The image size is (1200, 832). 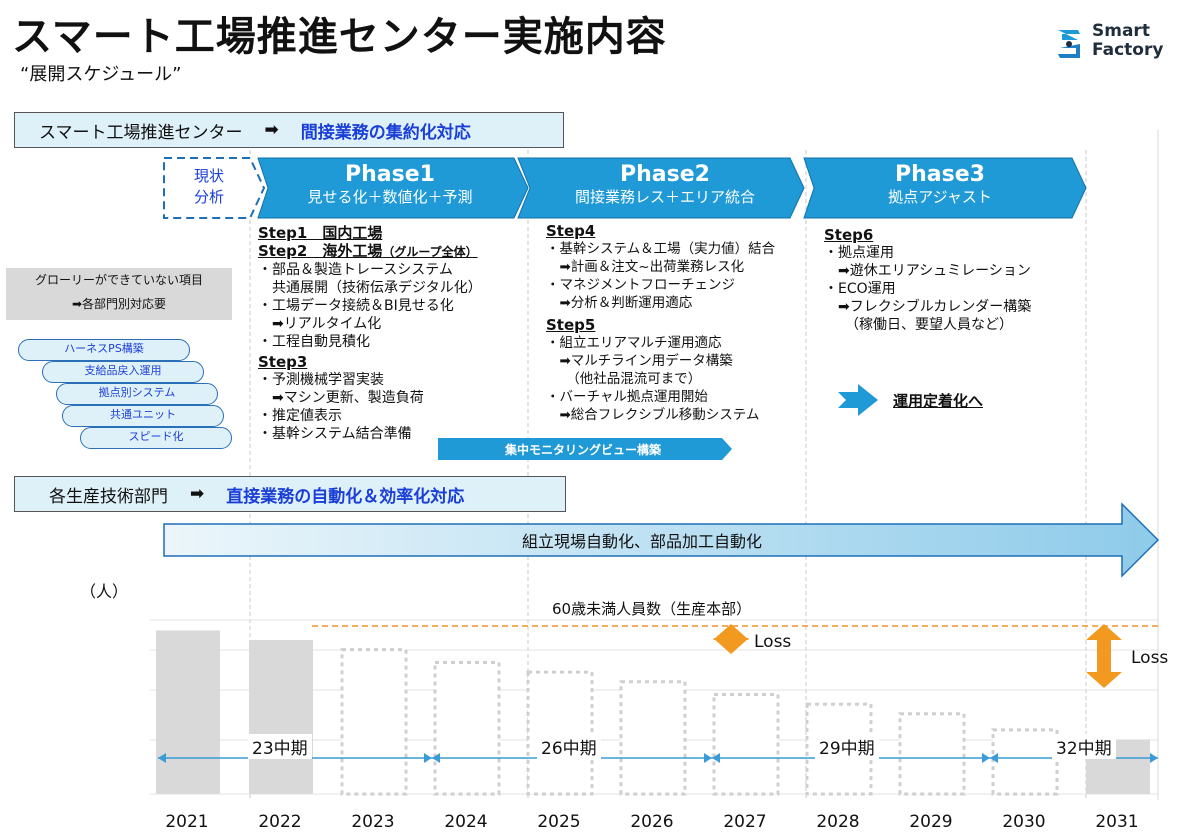 What do you see at coordinates (156, 438) in the screenshot?
I see `cloud-item: スピード化` at bounding box center [156, 438].